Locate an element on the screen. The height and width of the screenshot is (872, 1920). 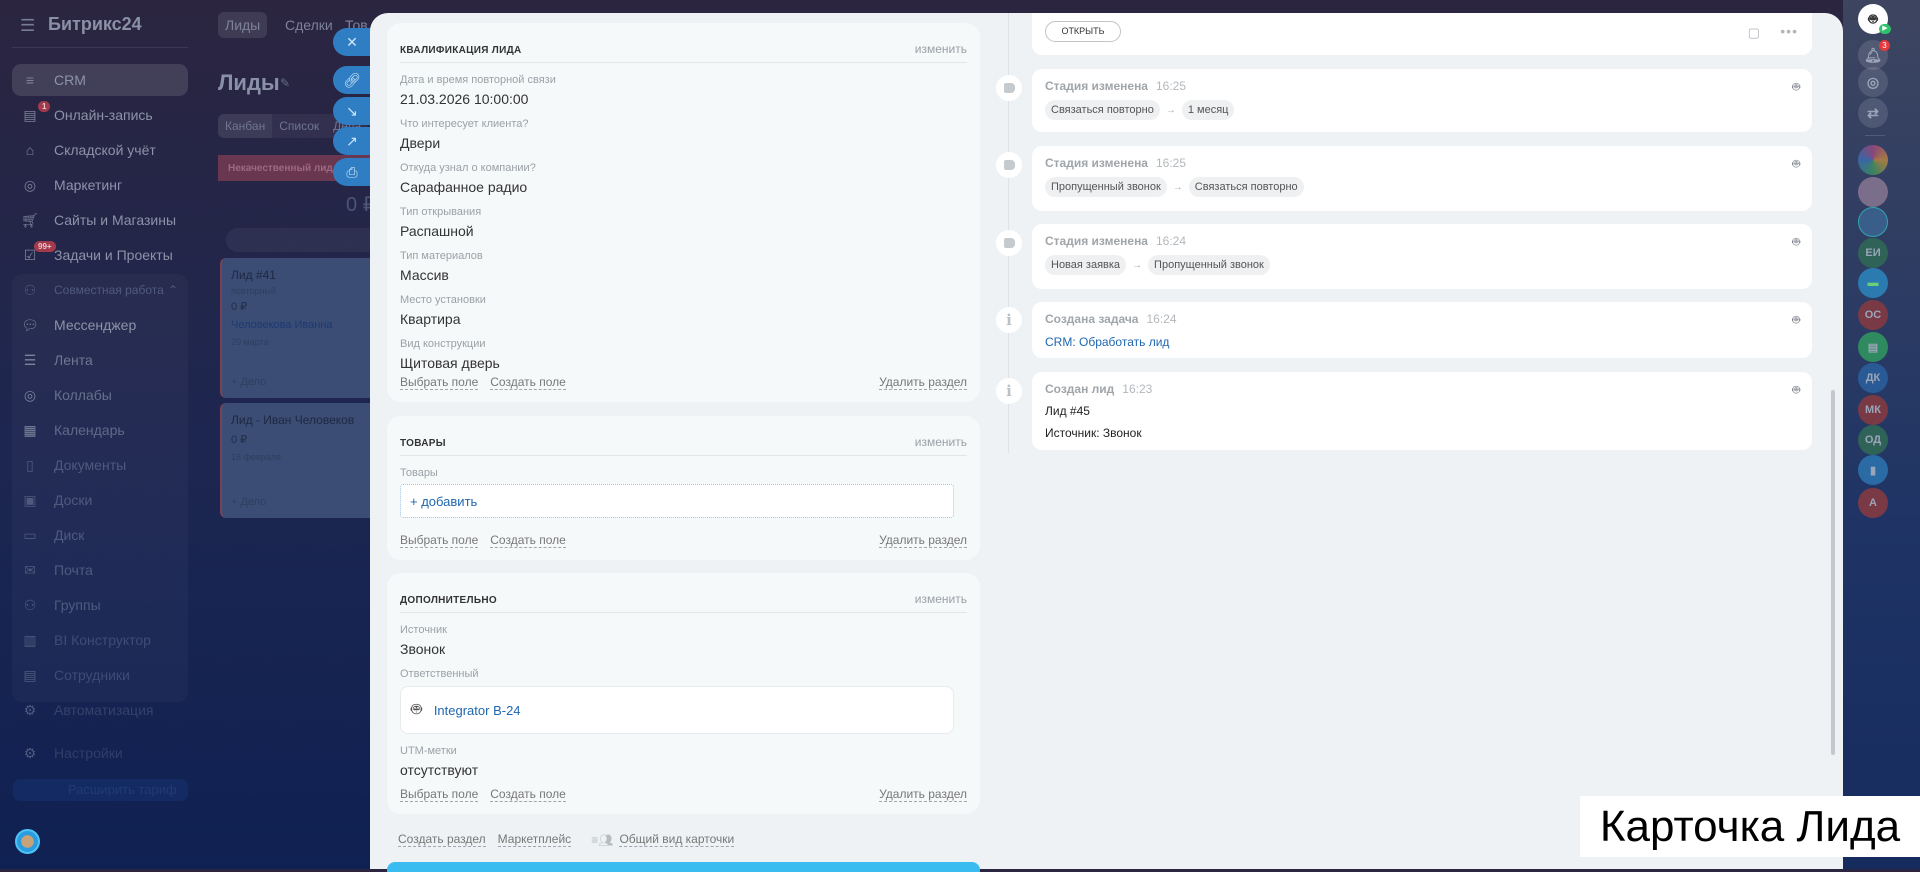
field-value: Распашной is located at coordinates (683, 231).